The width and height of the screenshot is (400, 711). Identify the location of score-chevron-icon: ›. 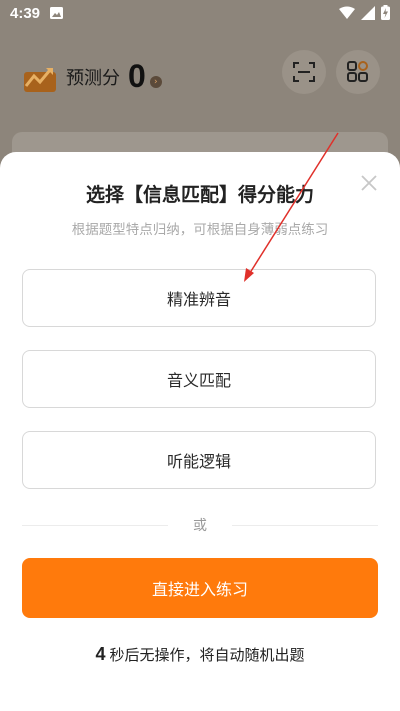
(155, 81).